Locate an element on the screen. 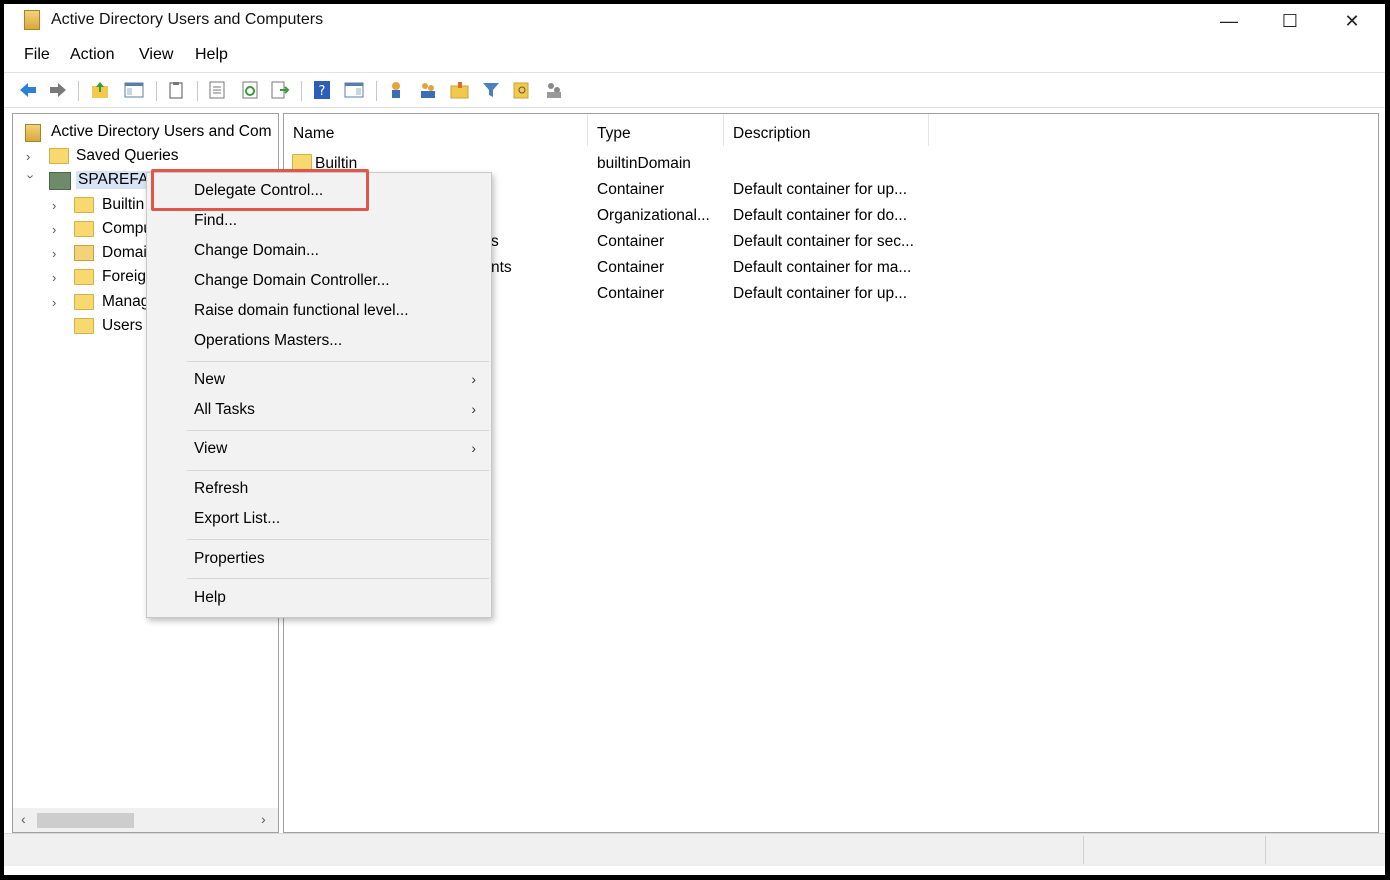 The height and width of the screenshot is (880, 1390). help-icon: ? is located at coordinates (322, 90).